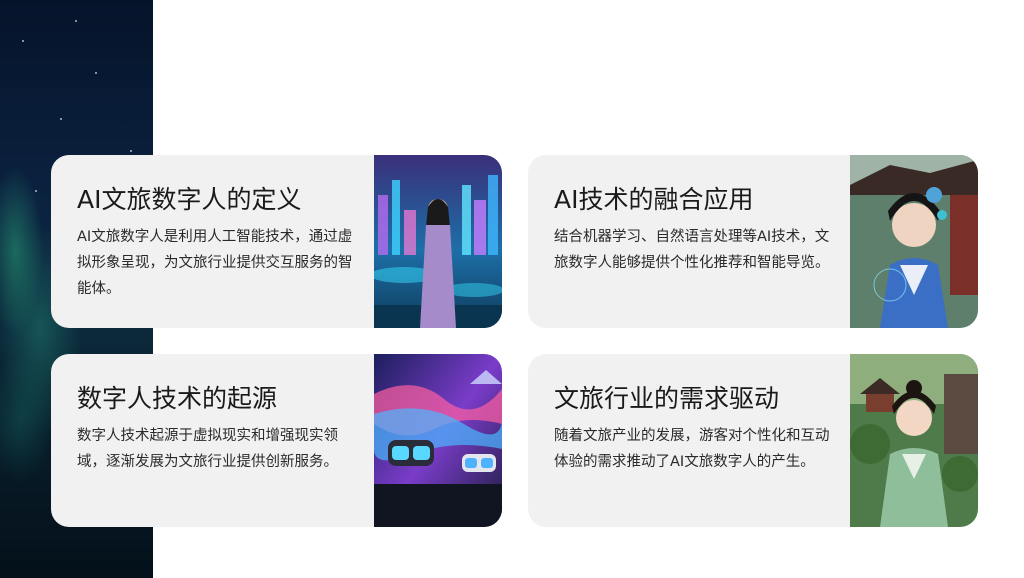 Image resolution: width=1024 pixels, height=578 pixels. I want to click on digital-human-city-image, so click(438, 241).